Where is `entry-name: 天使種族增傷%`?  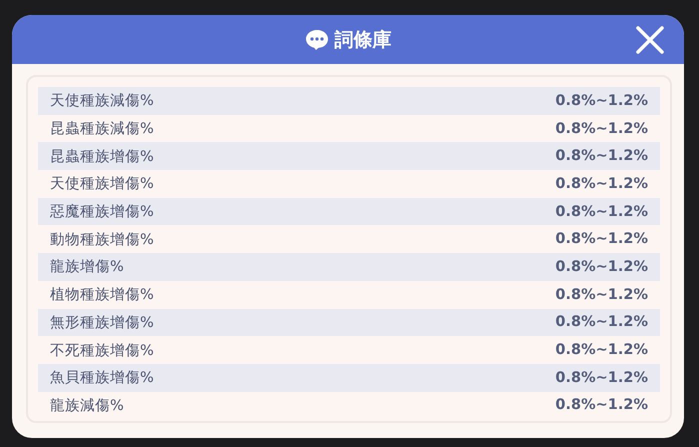 entry-name: 天使種族增傷% is located at coordinates (102, 184).